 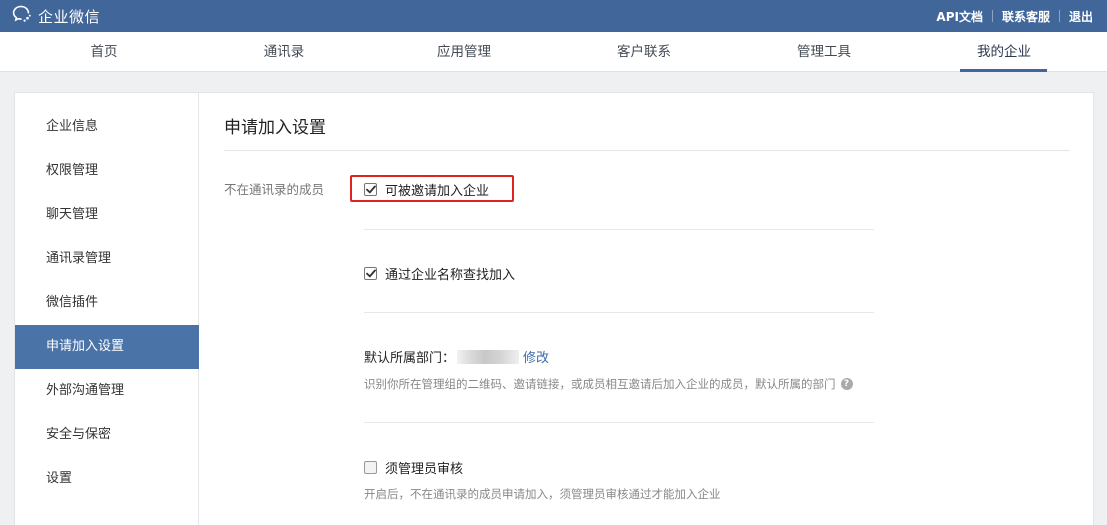 I want to click on logout-link: 退出, so click(x=1081, y=16).